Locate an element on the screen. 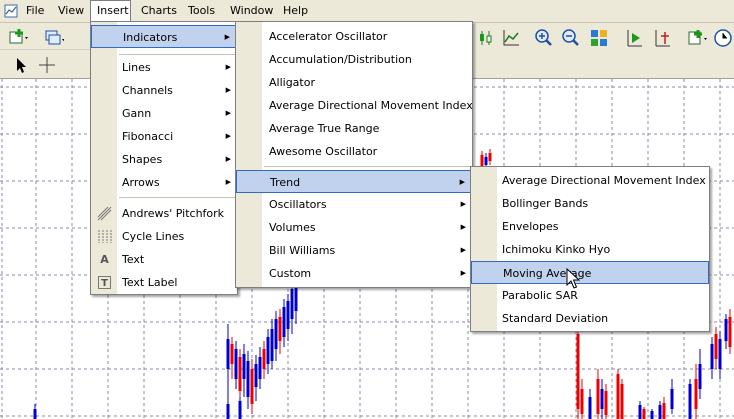  ichimoku-kinko-hyo-item: Ichimoku Kinko Hyo is located at coordinates (590, 249).